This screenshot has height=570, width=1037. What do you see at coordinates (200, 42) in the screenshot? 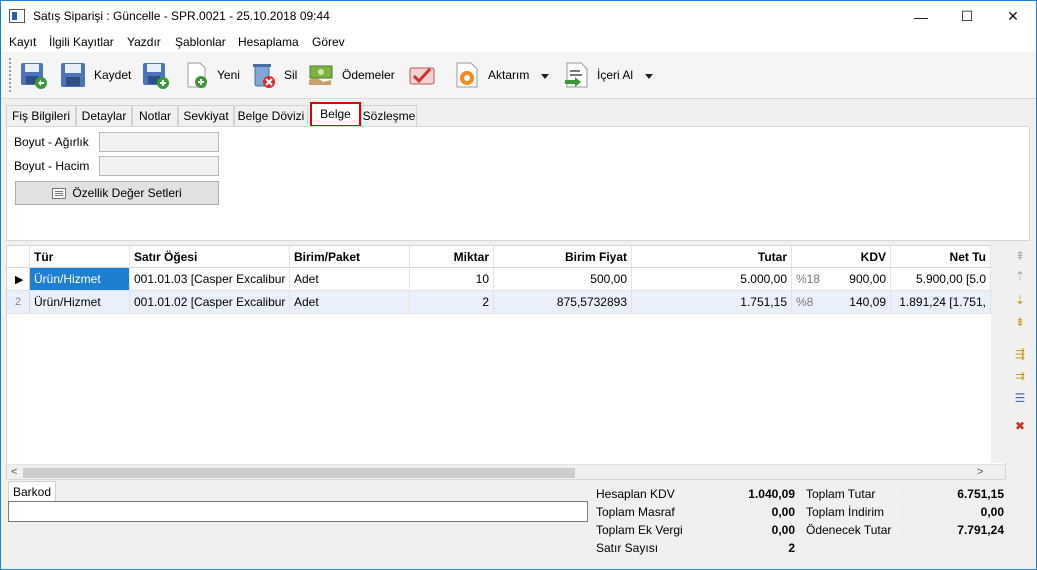
I see `menu-sablonlar: Şablonlar` at bounding box center [200, 42].